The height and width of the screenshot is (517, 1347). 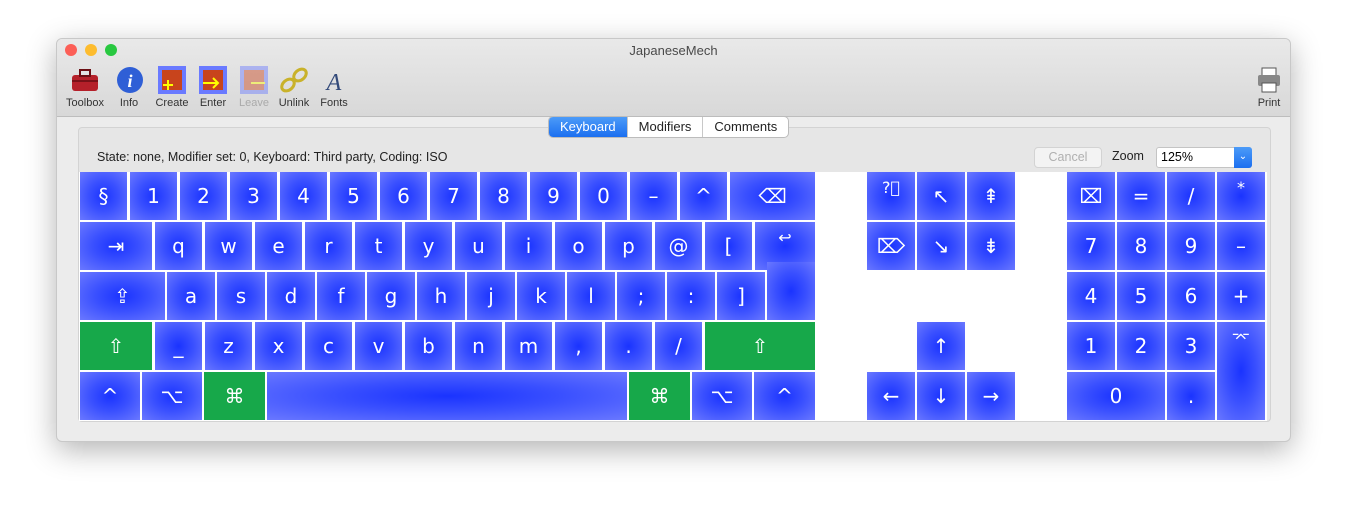 I want to click on key: r, so click(x=328, y=246).